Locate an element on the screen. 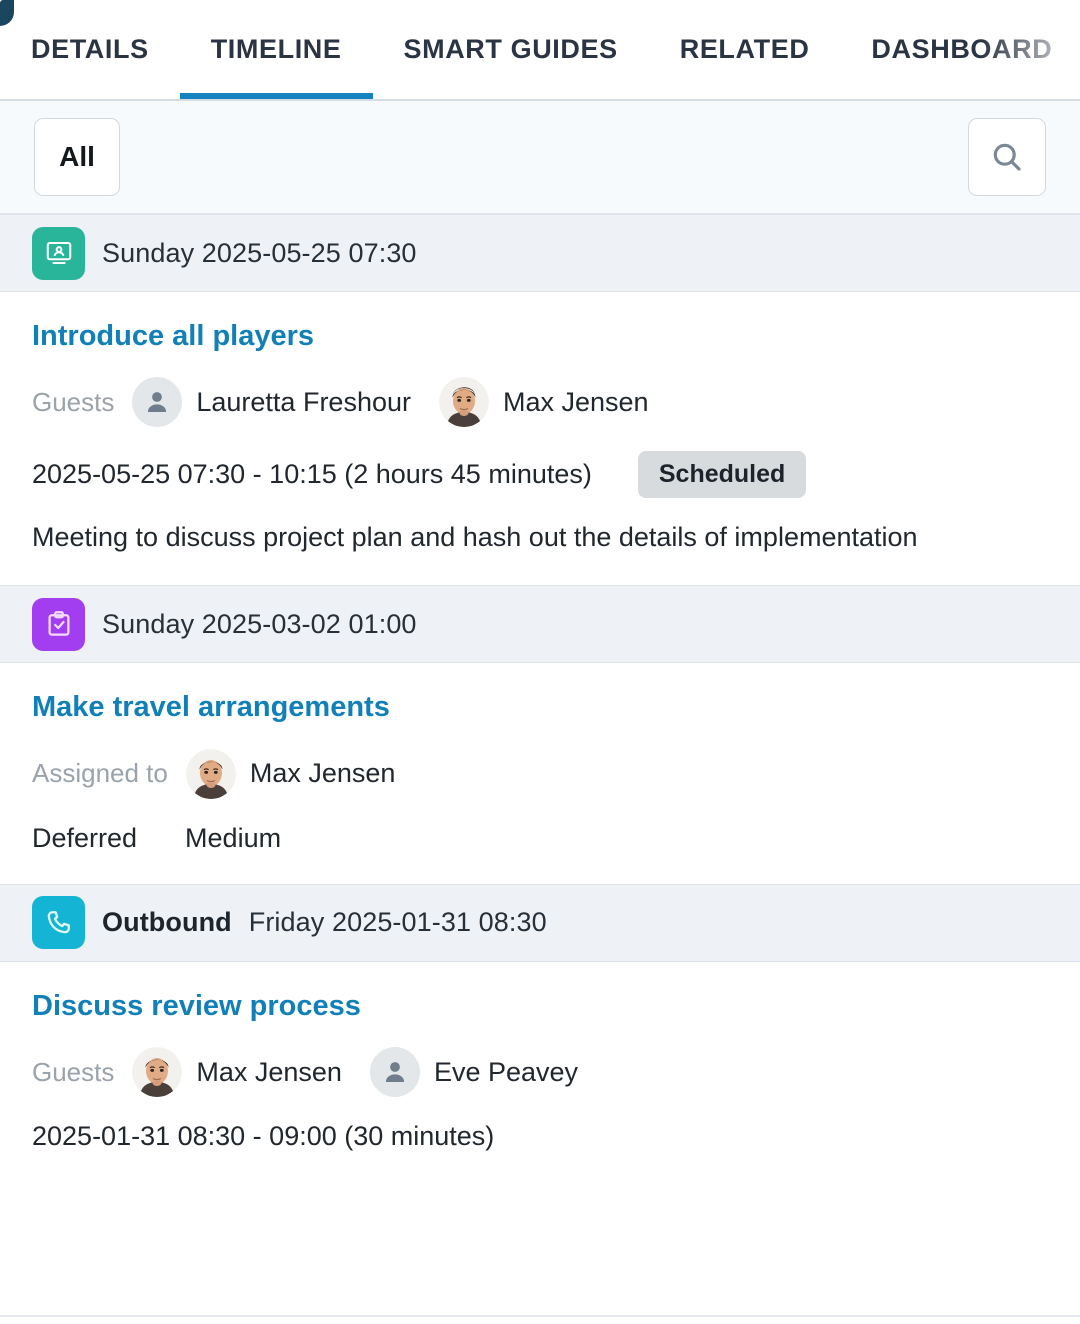 This screenshot has height=1324, width=1080. timeline-section-header: Sunday 2025-05-25 07:30 is located at coordinates (540, 253).